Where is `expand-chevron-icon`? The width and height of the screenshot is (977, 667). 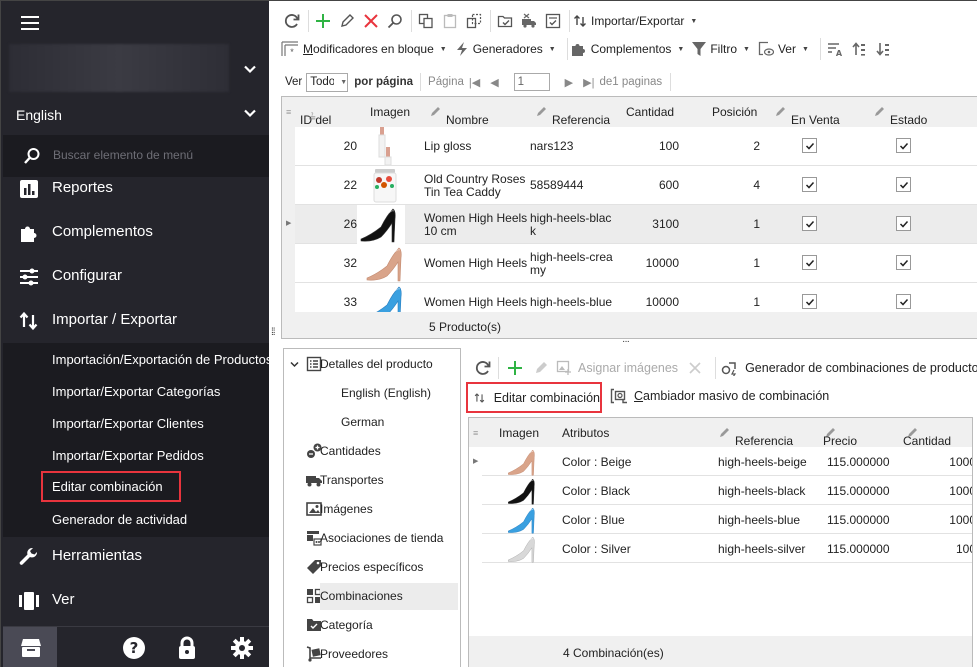 expand-chevron-icon is located at coordinates (294, 364).